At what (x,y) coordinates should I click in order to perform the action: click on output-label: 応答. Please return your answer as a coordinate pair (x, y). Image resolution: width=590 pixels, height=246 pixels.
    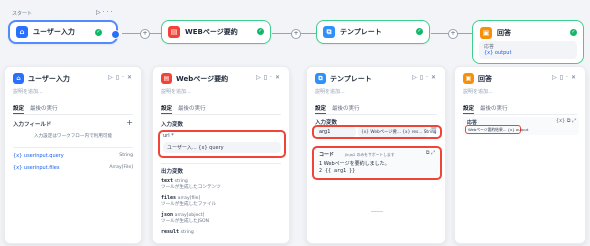
    Looking at the image, I should click on (489, 47).